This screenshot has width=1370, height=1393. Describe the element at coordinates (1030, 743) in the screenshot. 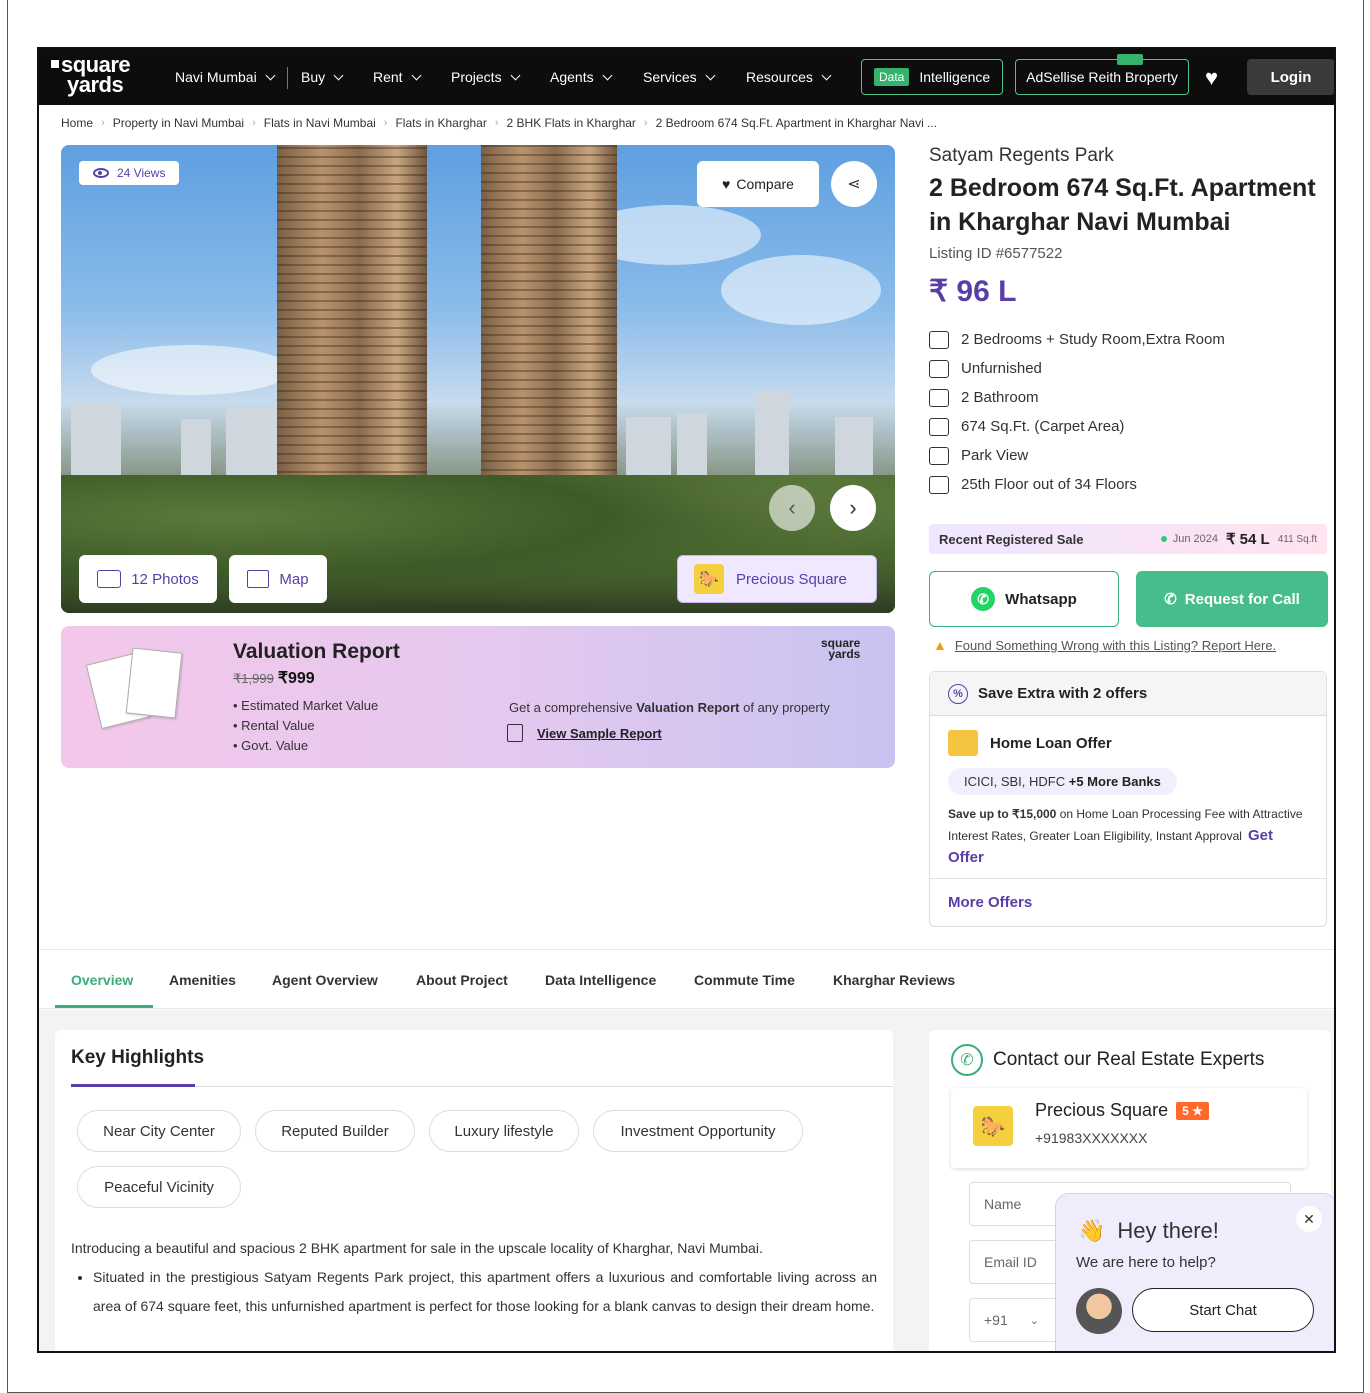

I see `home-loan-offer: Home Loan Offer` at that location.